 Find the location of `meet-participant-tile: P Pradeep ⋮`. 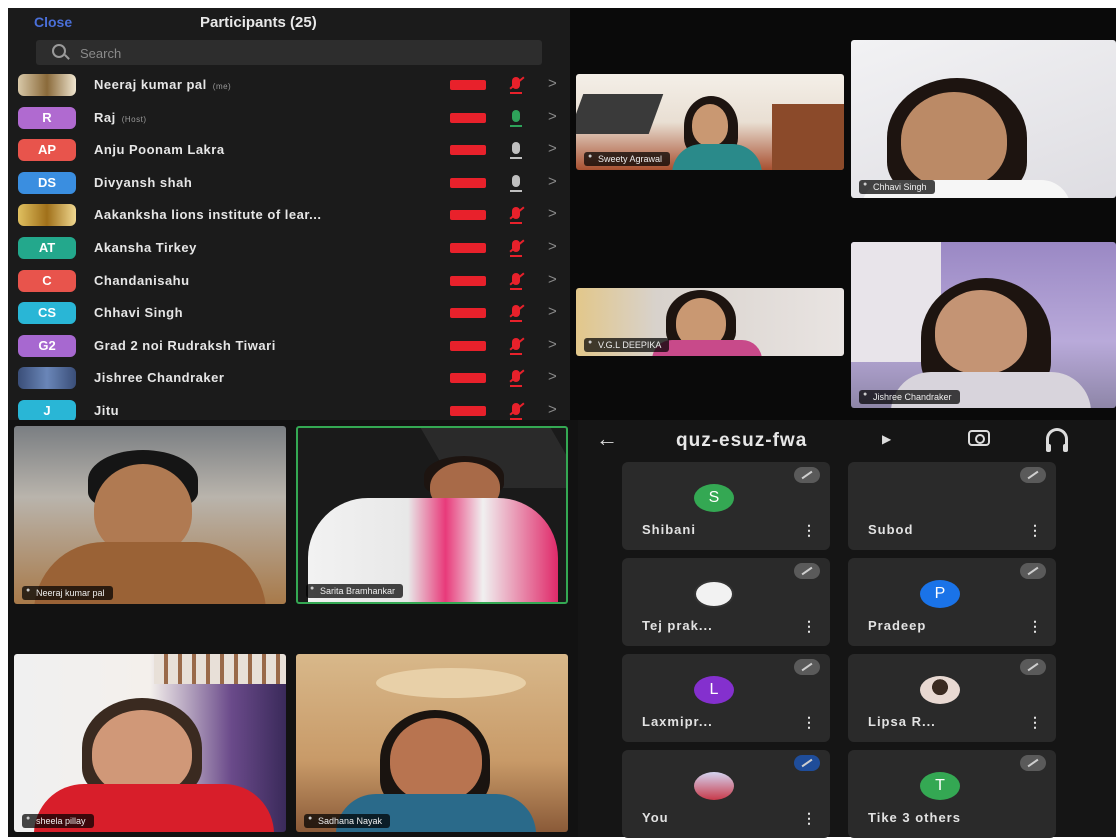

meet-participant-tile: P Pradeep ⋮ is located at coordinates (952, 602).